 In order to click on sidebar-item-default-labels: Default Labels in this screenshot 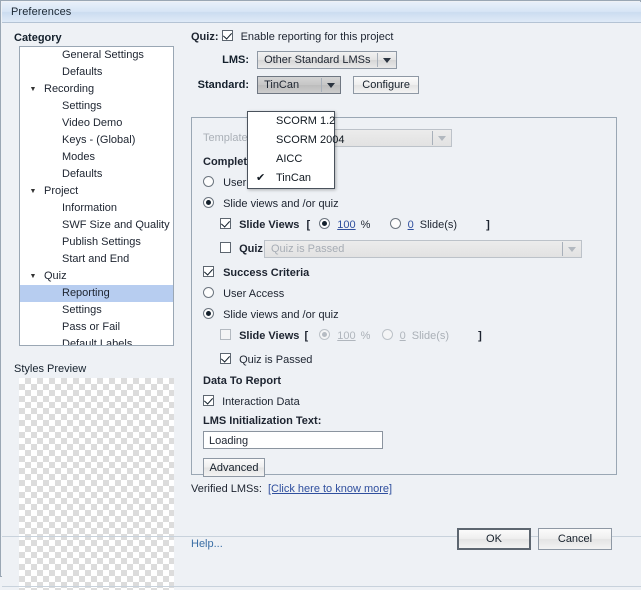, I will do `click(96, 341)`.